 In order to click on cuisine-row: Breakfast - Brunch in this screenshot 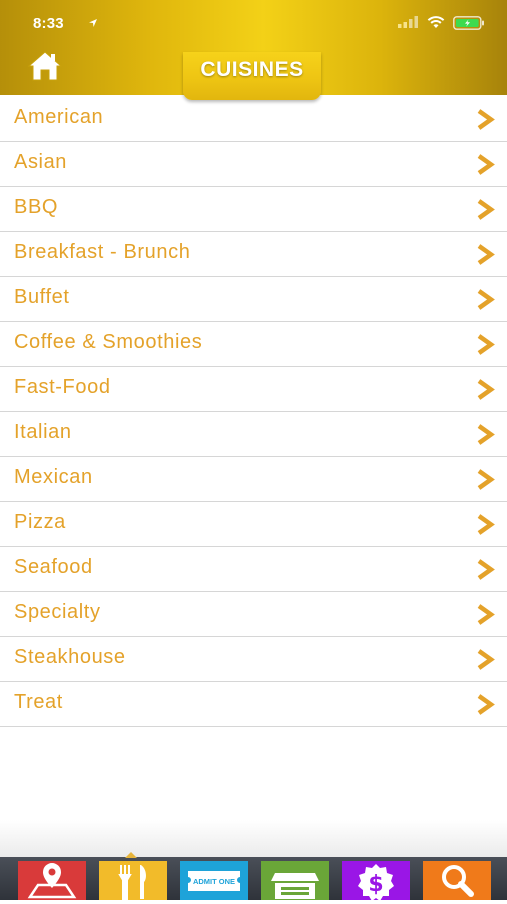, I will do `click(253, 254)`.